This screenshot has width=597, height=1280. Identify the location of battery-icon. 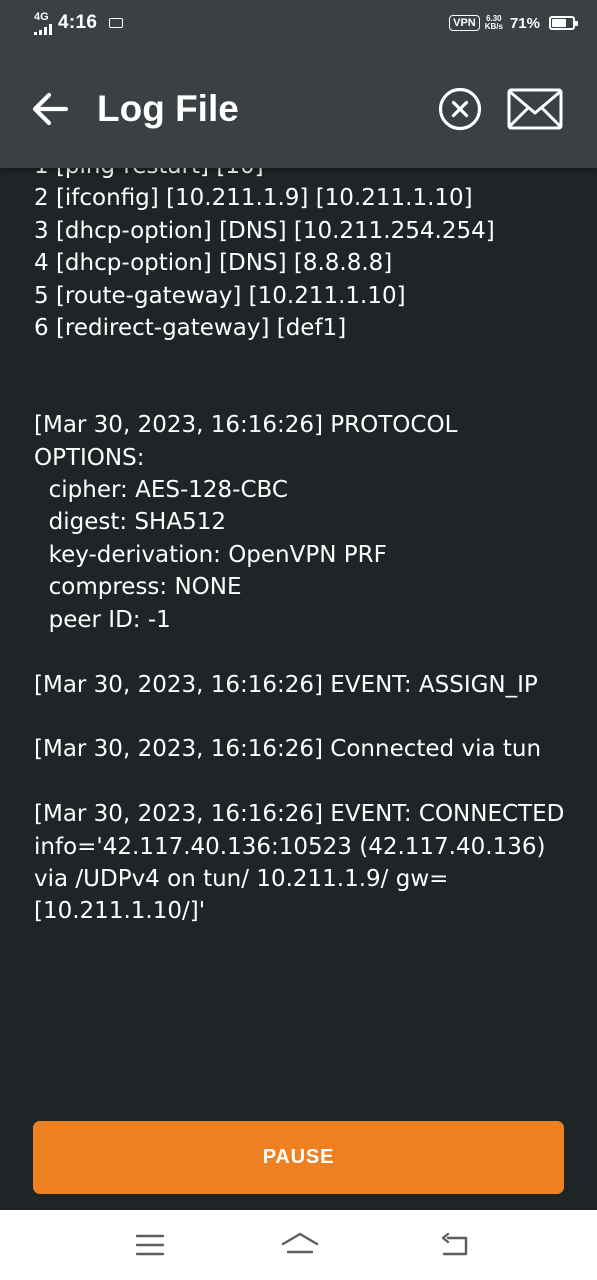
(563, 23).